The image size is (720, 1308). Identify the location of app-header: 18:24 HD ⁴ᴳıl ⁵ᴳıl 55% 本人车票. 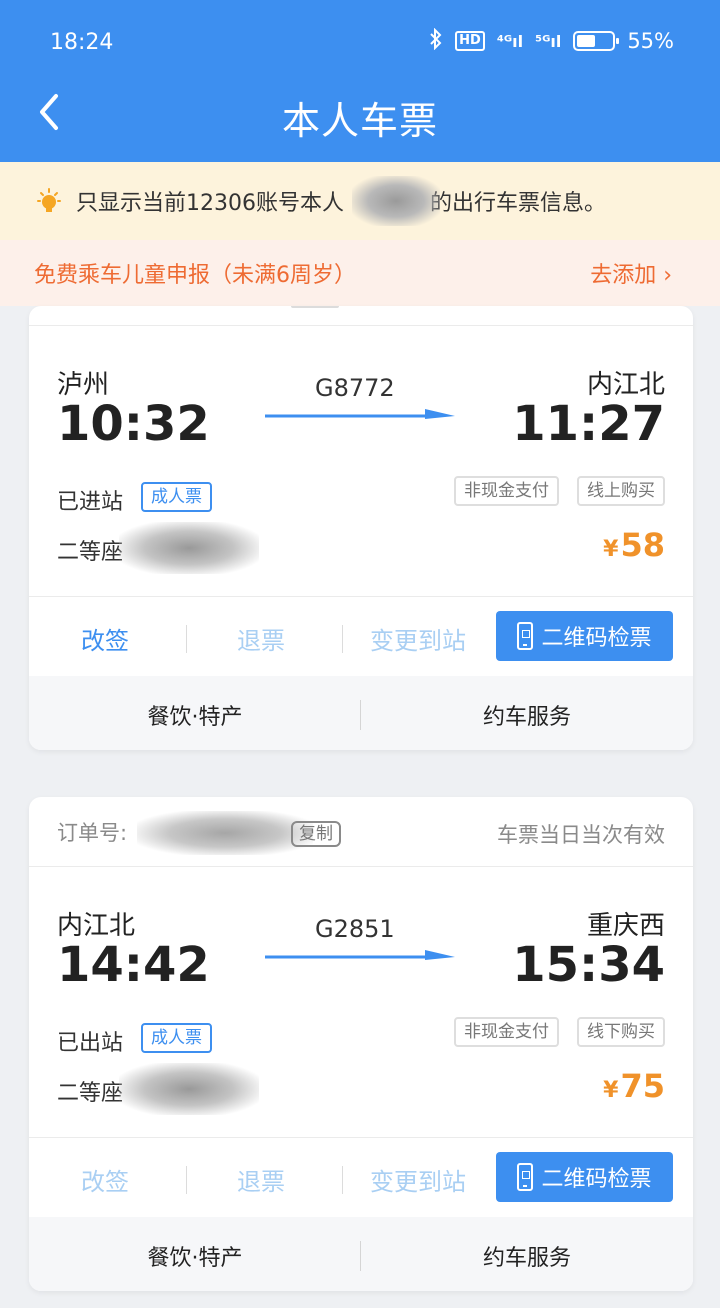
(360, 81).